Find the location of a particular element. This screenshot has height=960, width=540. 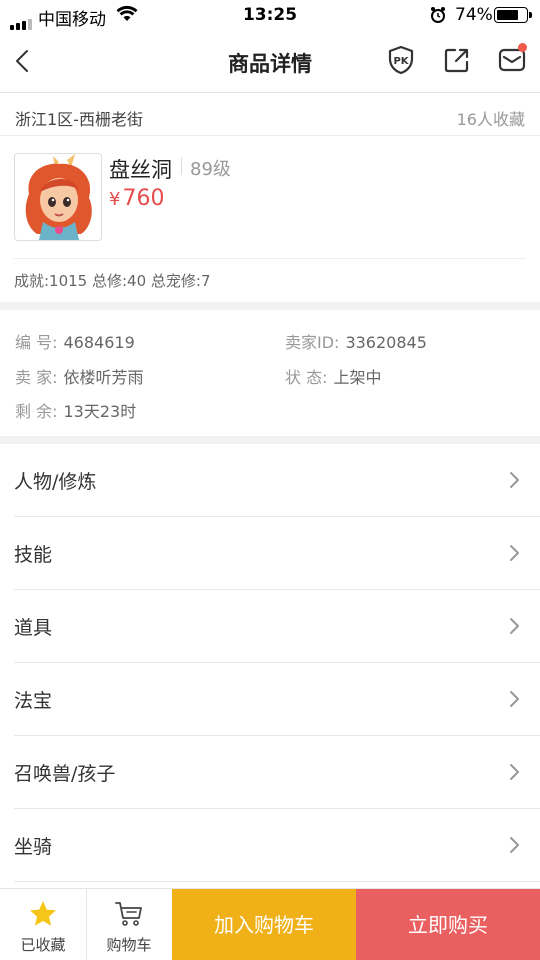

character-level: 89级 is located at coordinates (210, 169).